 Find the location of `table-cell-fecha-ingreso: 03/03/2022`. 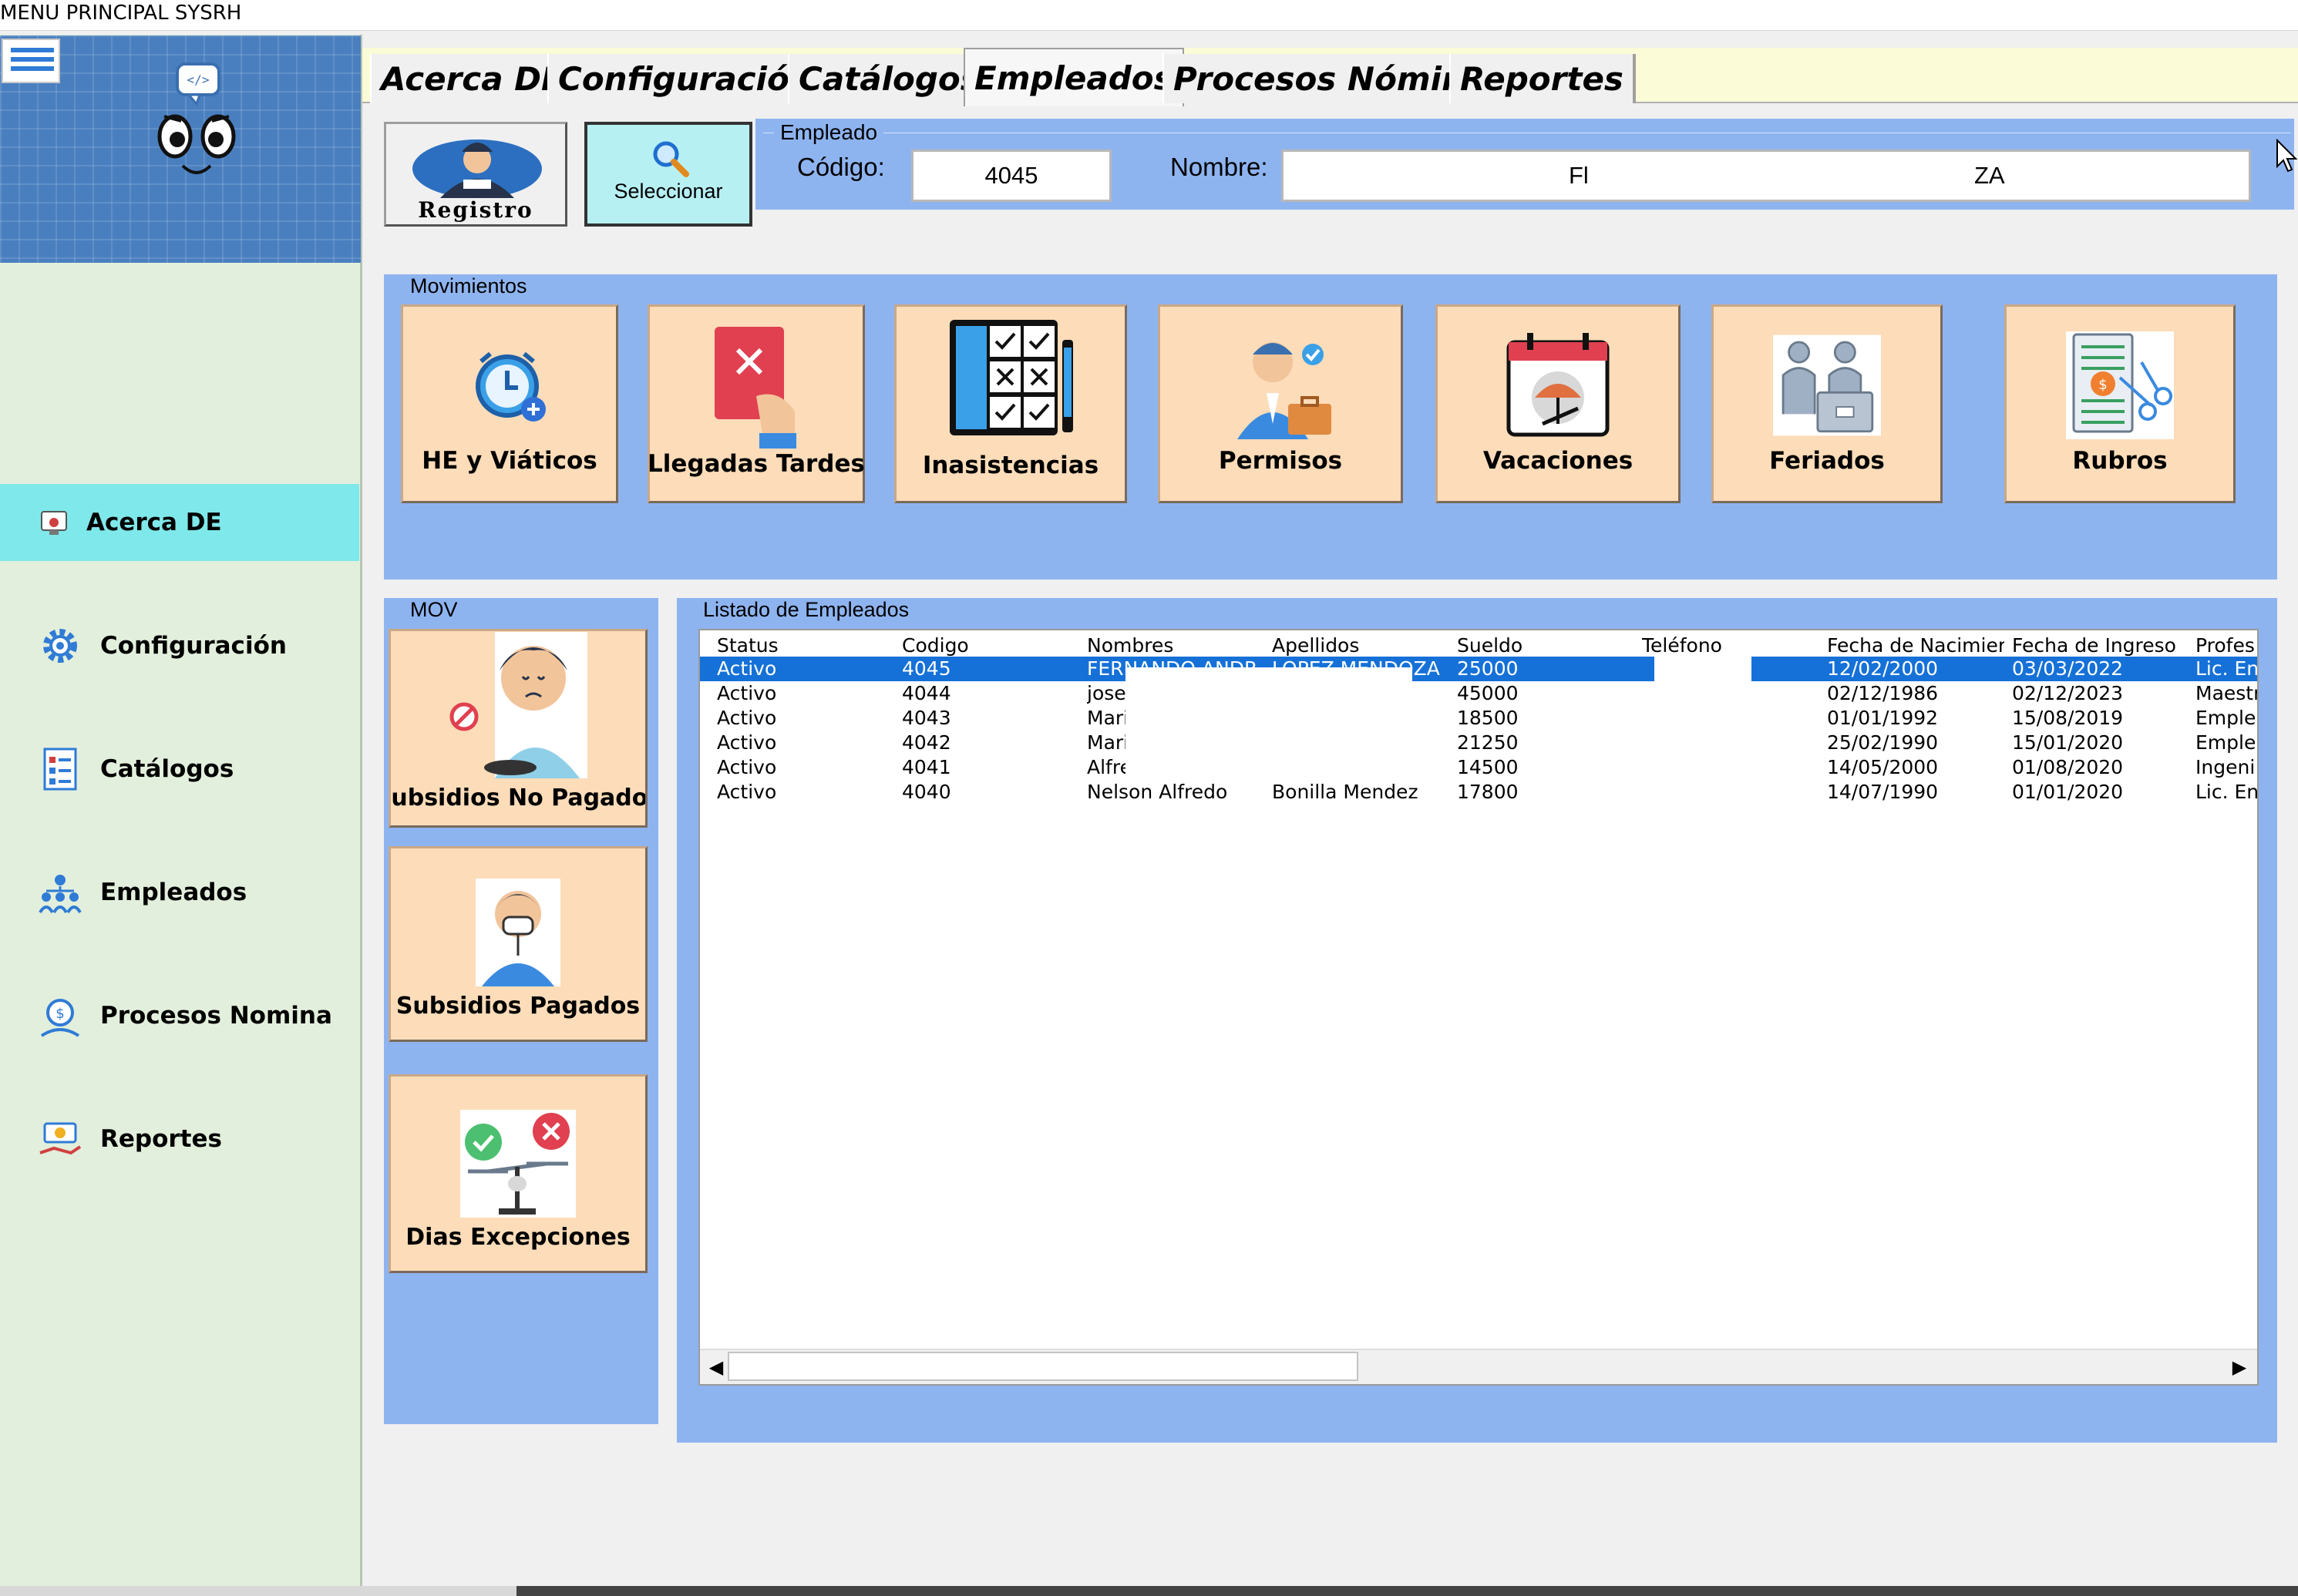

table-cell-fecha-ingreso: 03/03/2022 is located at coordinates (2100, 669).